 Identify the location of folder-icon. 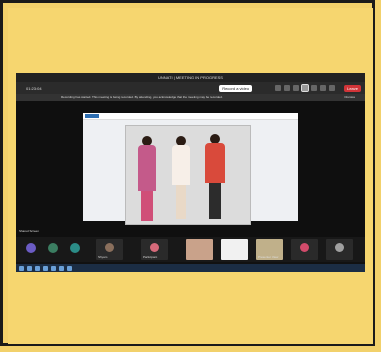
(37, 268).